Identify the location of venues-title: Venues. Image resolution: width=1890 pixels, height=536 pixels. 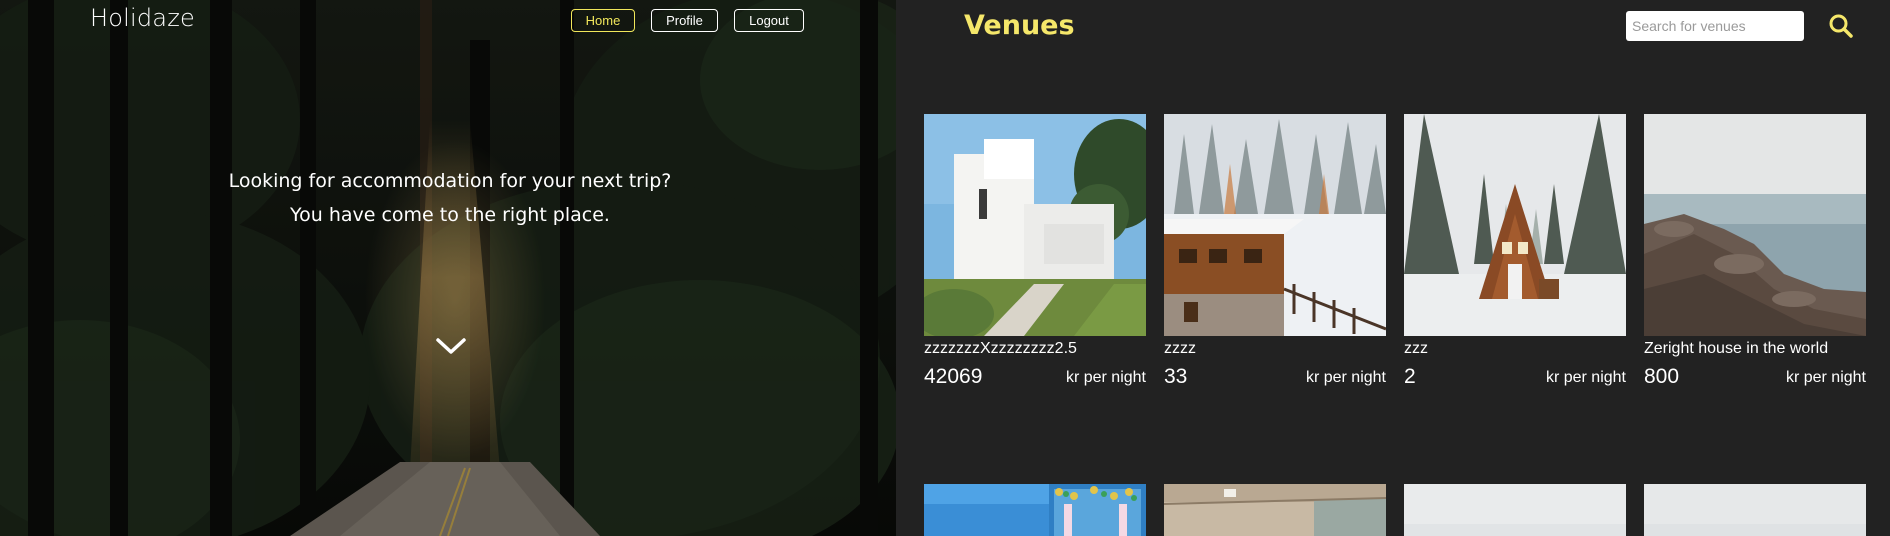
(1019, 25).